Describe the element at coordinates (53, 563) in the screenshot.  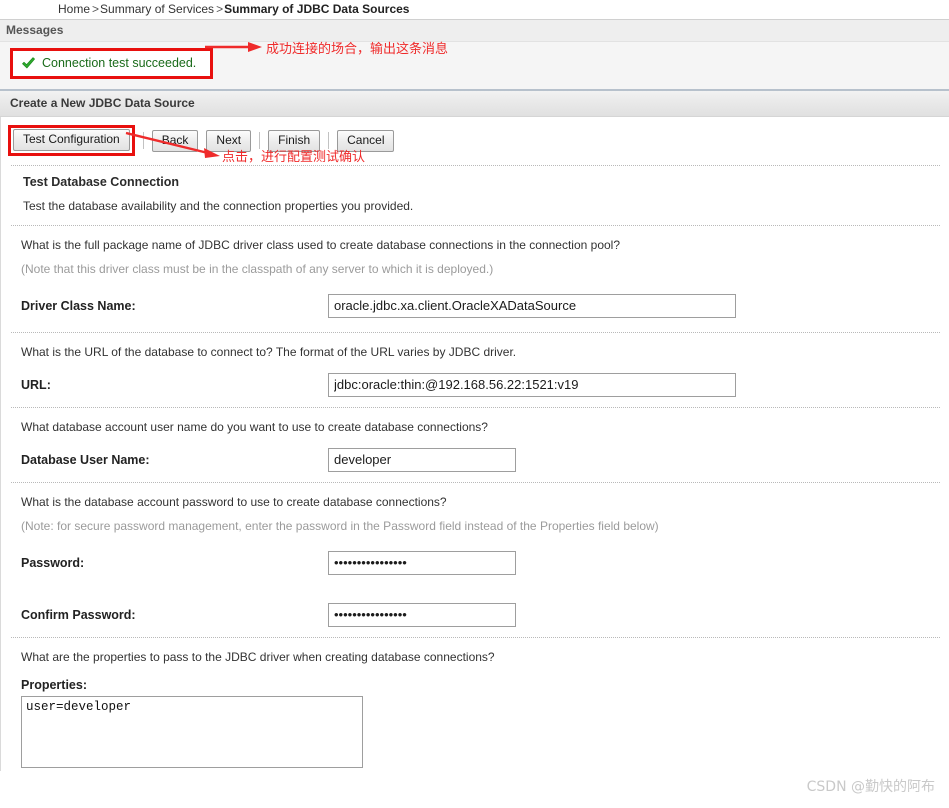
I see `password-label: Password:` at that location.